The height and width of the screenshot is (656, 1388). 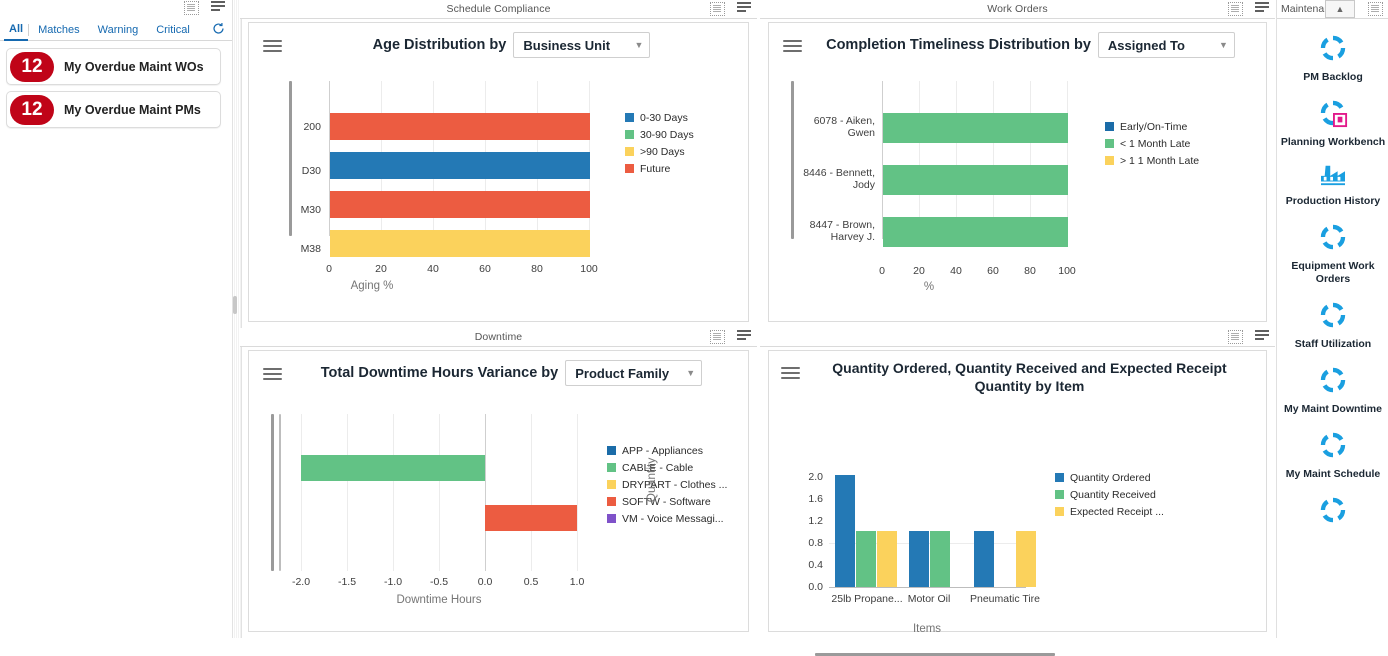 What do you see at coordinates (1340, 9) in the screenshot?
I see `chevron-up-icon: ▲` at bounding box center [1340, 9].